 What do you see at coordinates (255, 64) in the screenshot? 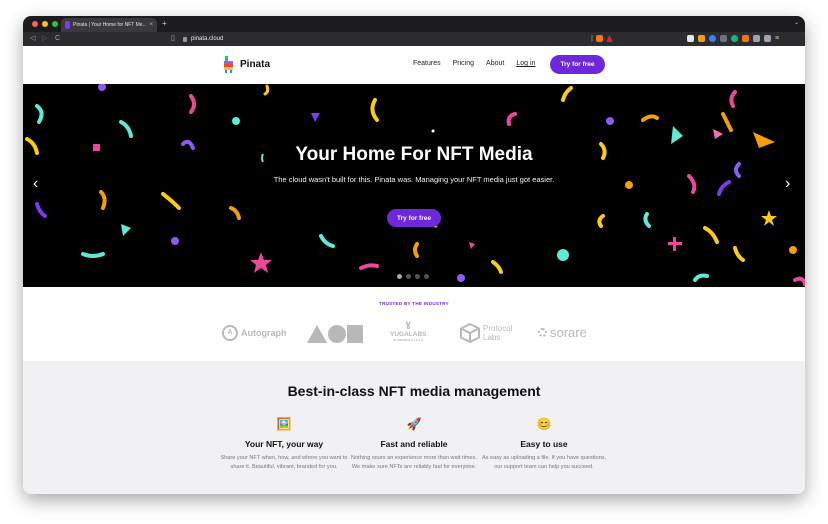
I see `brand-name: Pinata` at bounding box center [255, 64].